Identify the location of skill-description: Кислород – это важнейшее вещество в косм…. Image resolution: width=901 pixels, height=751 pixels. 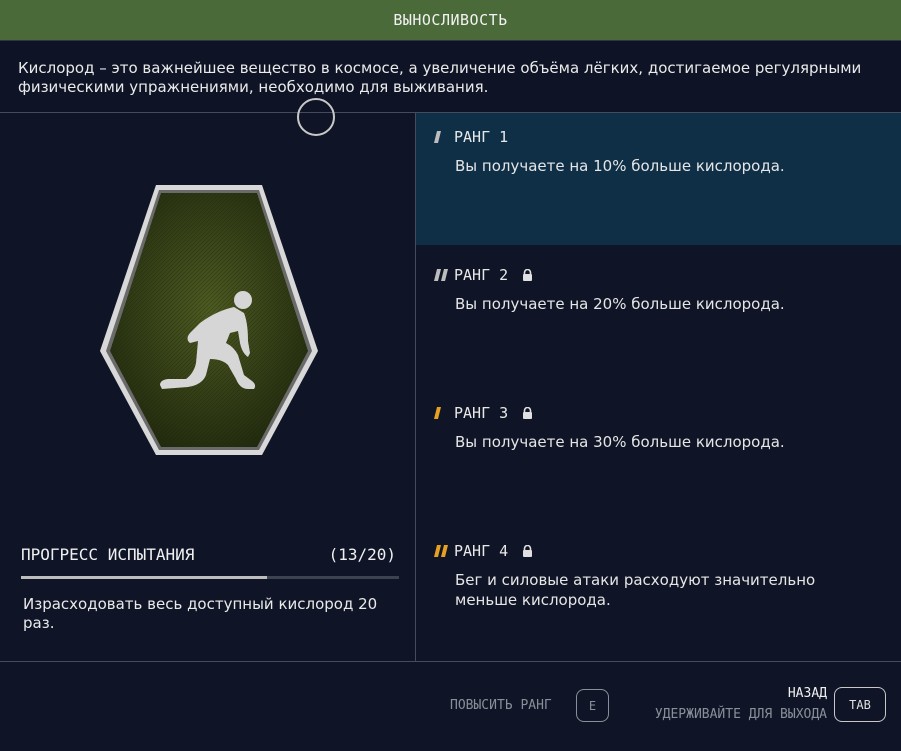
(450, 76).